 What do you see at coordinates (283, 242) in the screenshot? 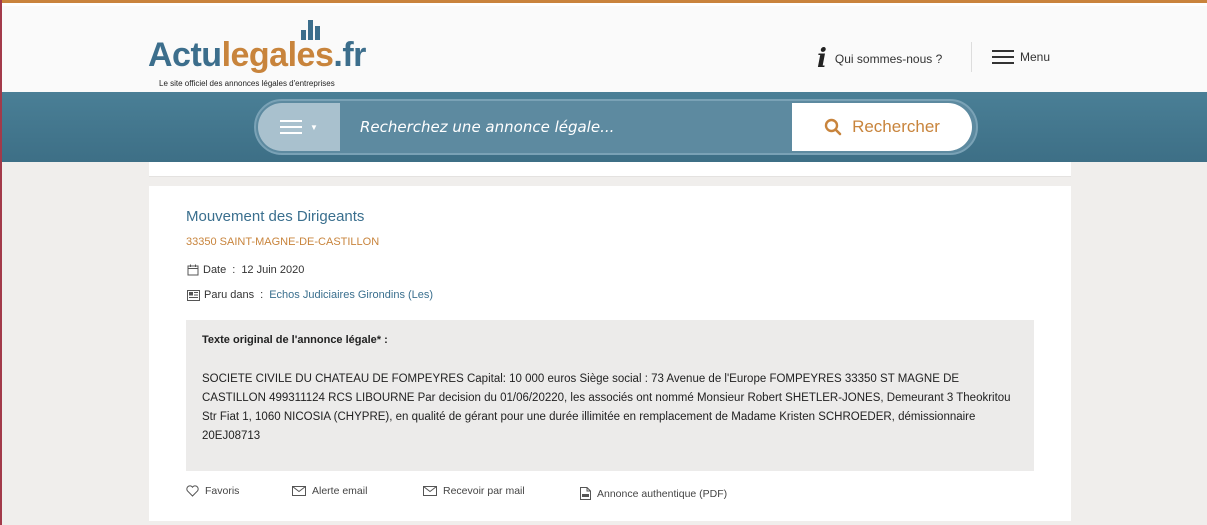
I see `notice-location: 33350 SAINT-MAGNE-DE-CASTILLON` at bounding box center [283, 242].